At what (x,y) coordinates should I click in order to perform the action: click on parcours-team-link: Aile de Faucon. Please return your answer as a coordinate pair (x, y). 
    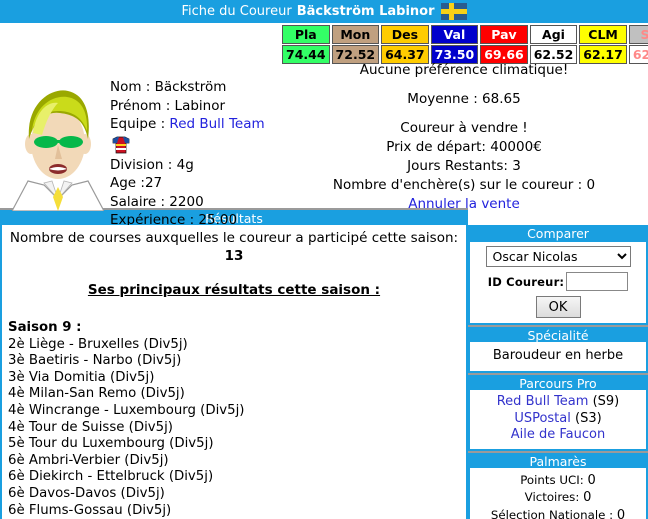
    Looking at the image, I should click on (558, 434).